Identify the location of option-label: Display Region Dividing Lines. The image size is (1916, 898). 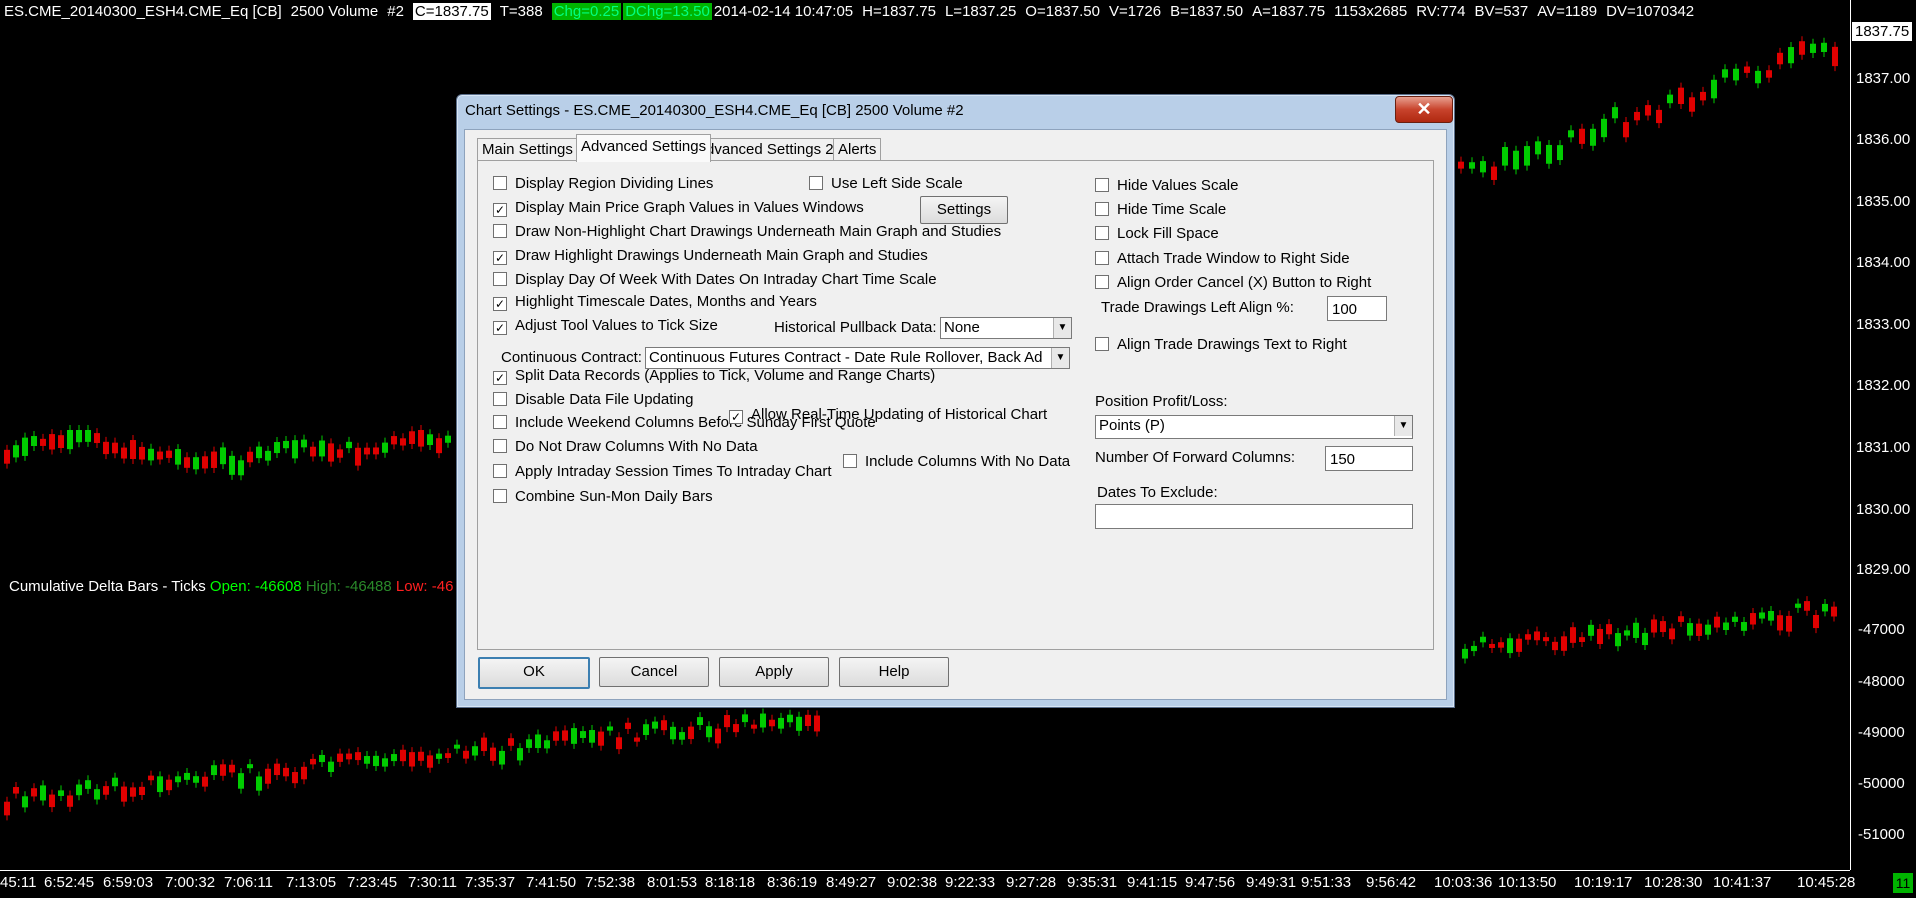
(614, 183).